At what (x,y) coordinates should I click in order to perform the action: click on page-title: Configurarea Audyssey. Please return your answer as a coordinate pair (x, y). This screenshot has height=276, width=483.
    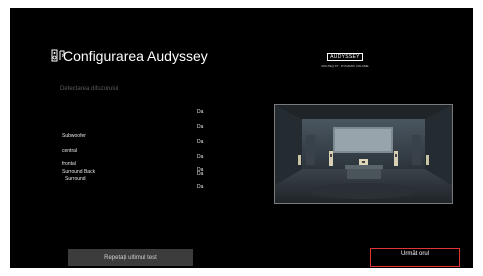
    Looking at the image, I should click on (135, 56).